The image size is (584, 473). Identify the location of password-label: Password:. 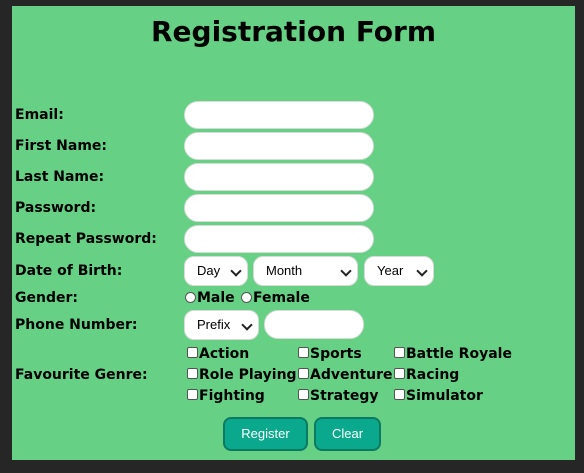
(56, 208).